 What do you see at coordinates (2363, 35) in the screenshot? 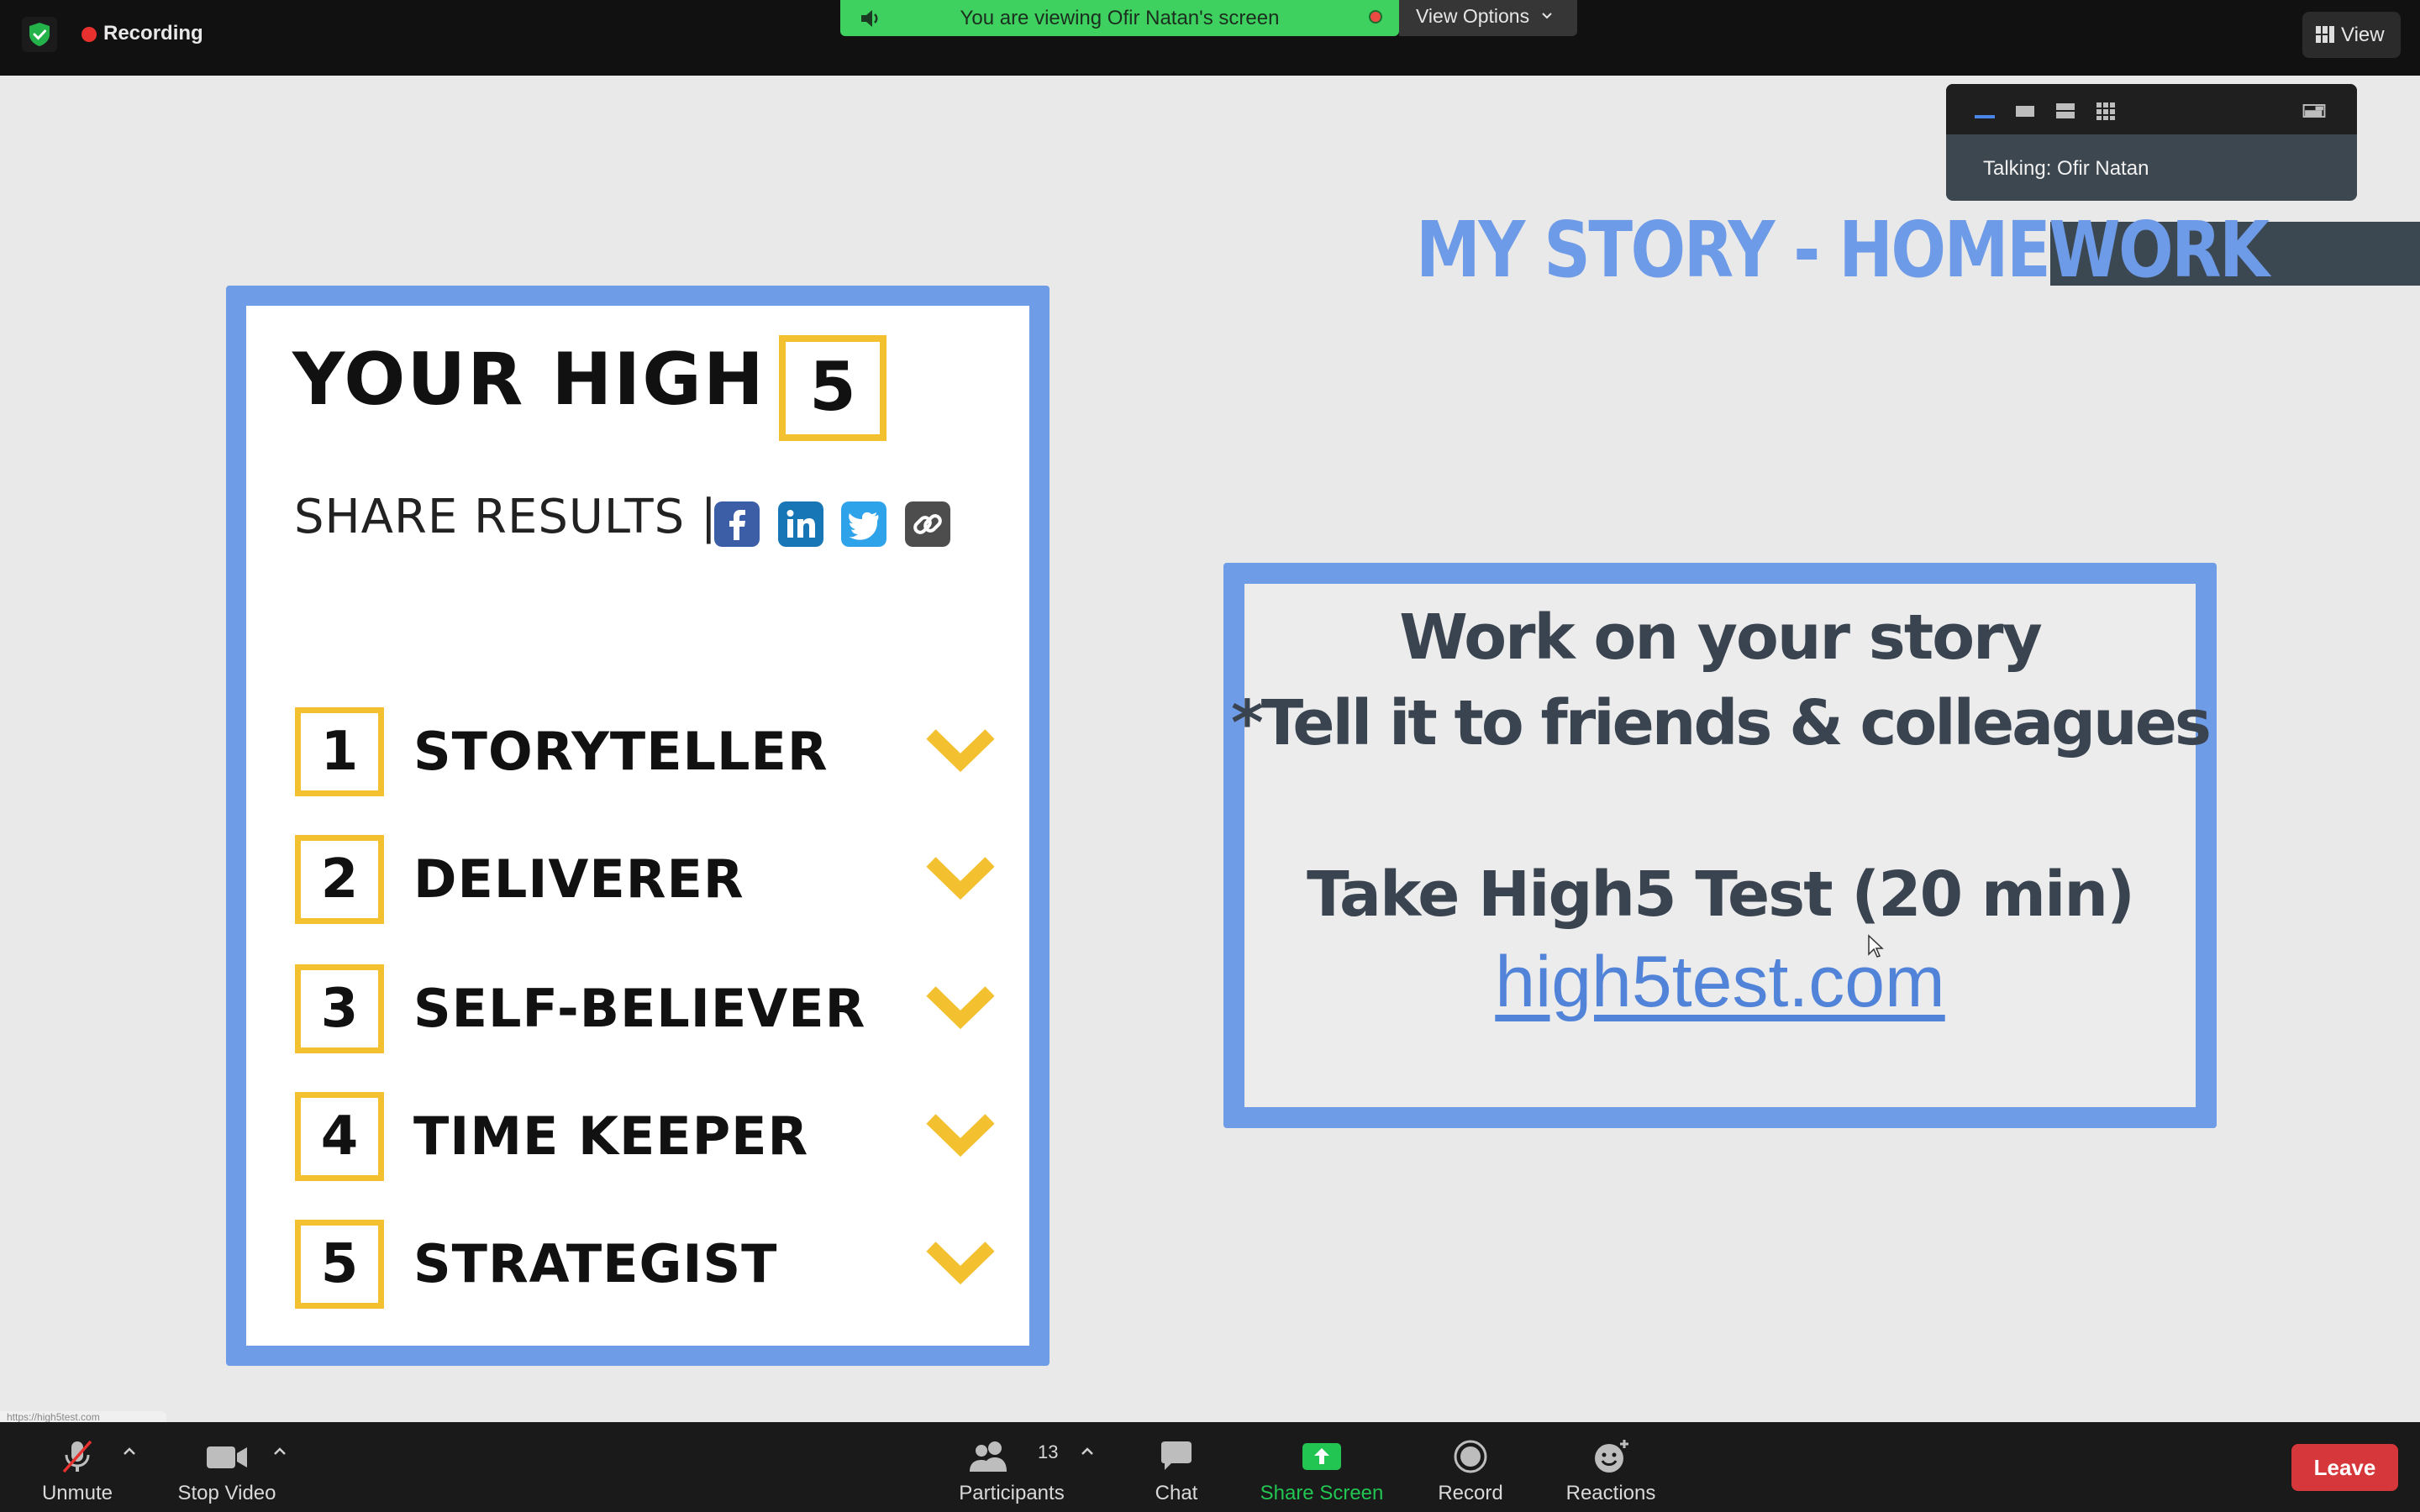
I see `view-button-label: View` at bounding box center [2363, 35].